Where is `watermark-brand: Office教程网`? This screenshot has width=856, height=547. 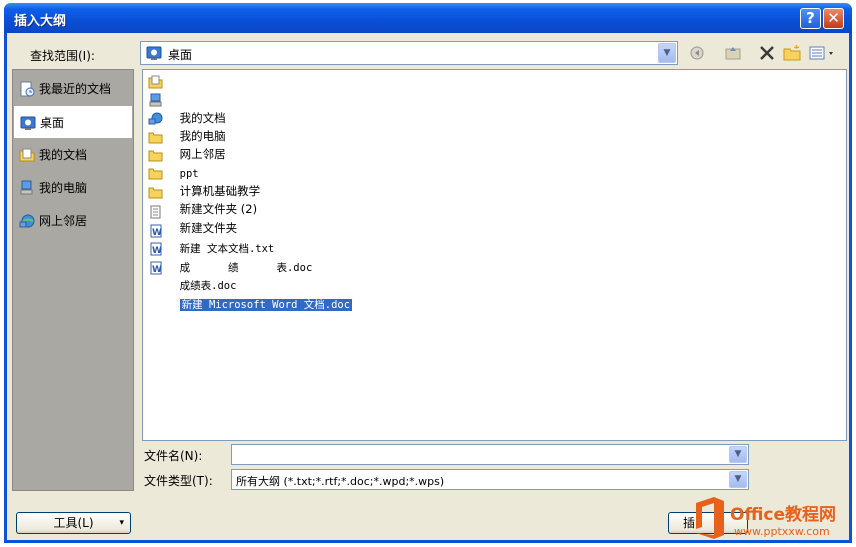
watermark-brand: Office教程网 is located at coordinates (783, 515).